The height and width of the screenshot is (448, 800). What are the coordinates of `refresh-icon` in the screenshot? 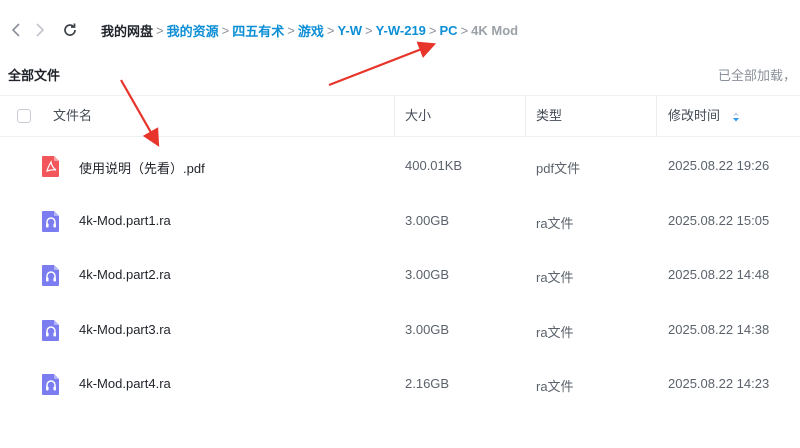 It's located at (70, 29).